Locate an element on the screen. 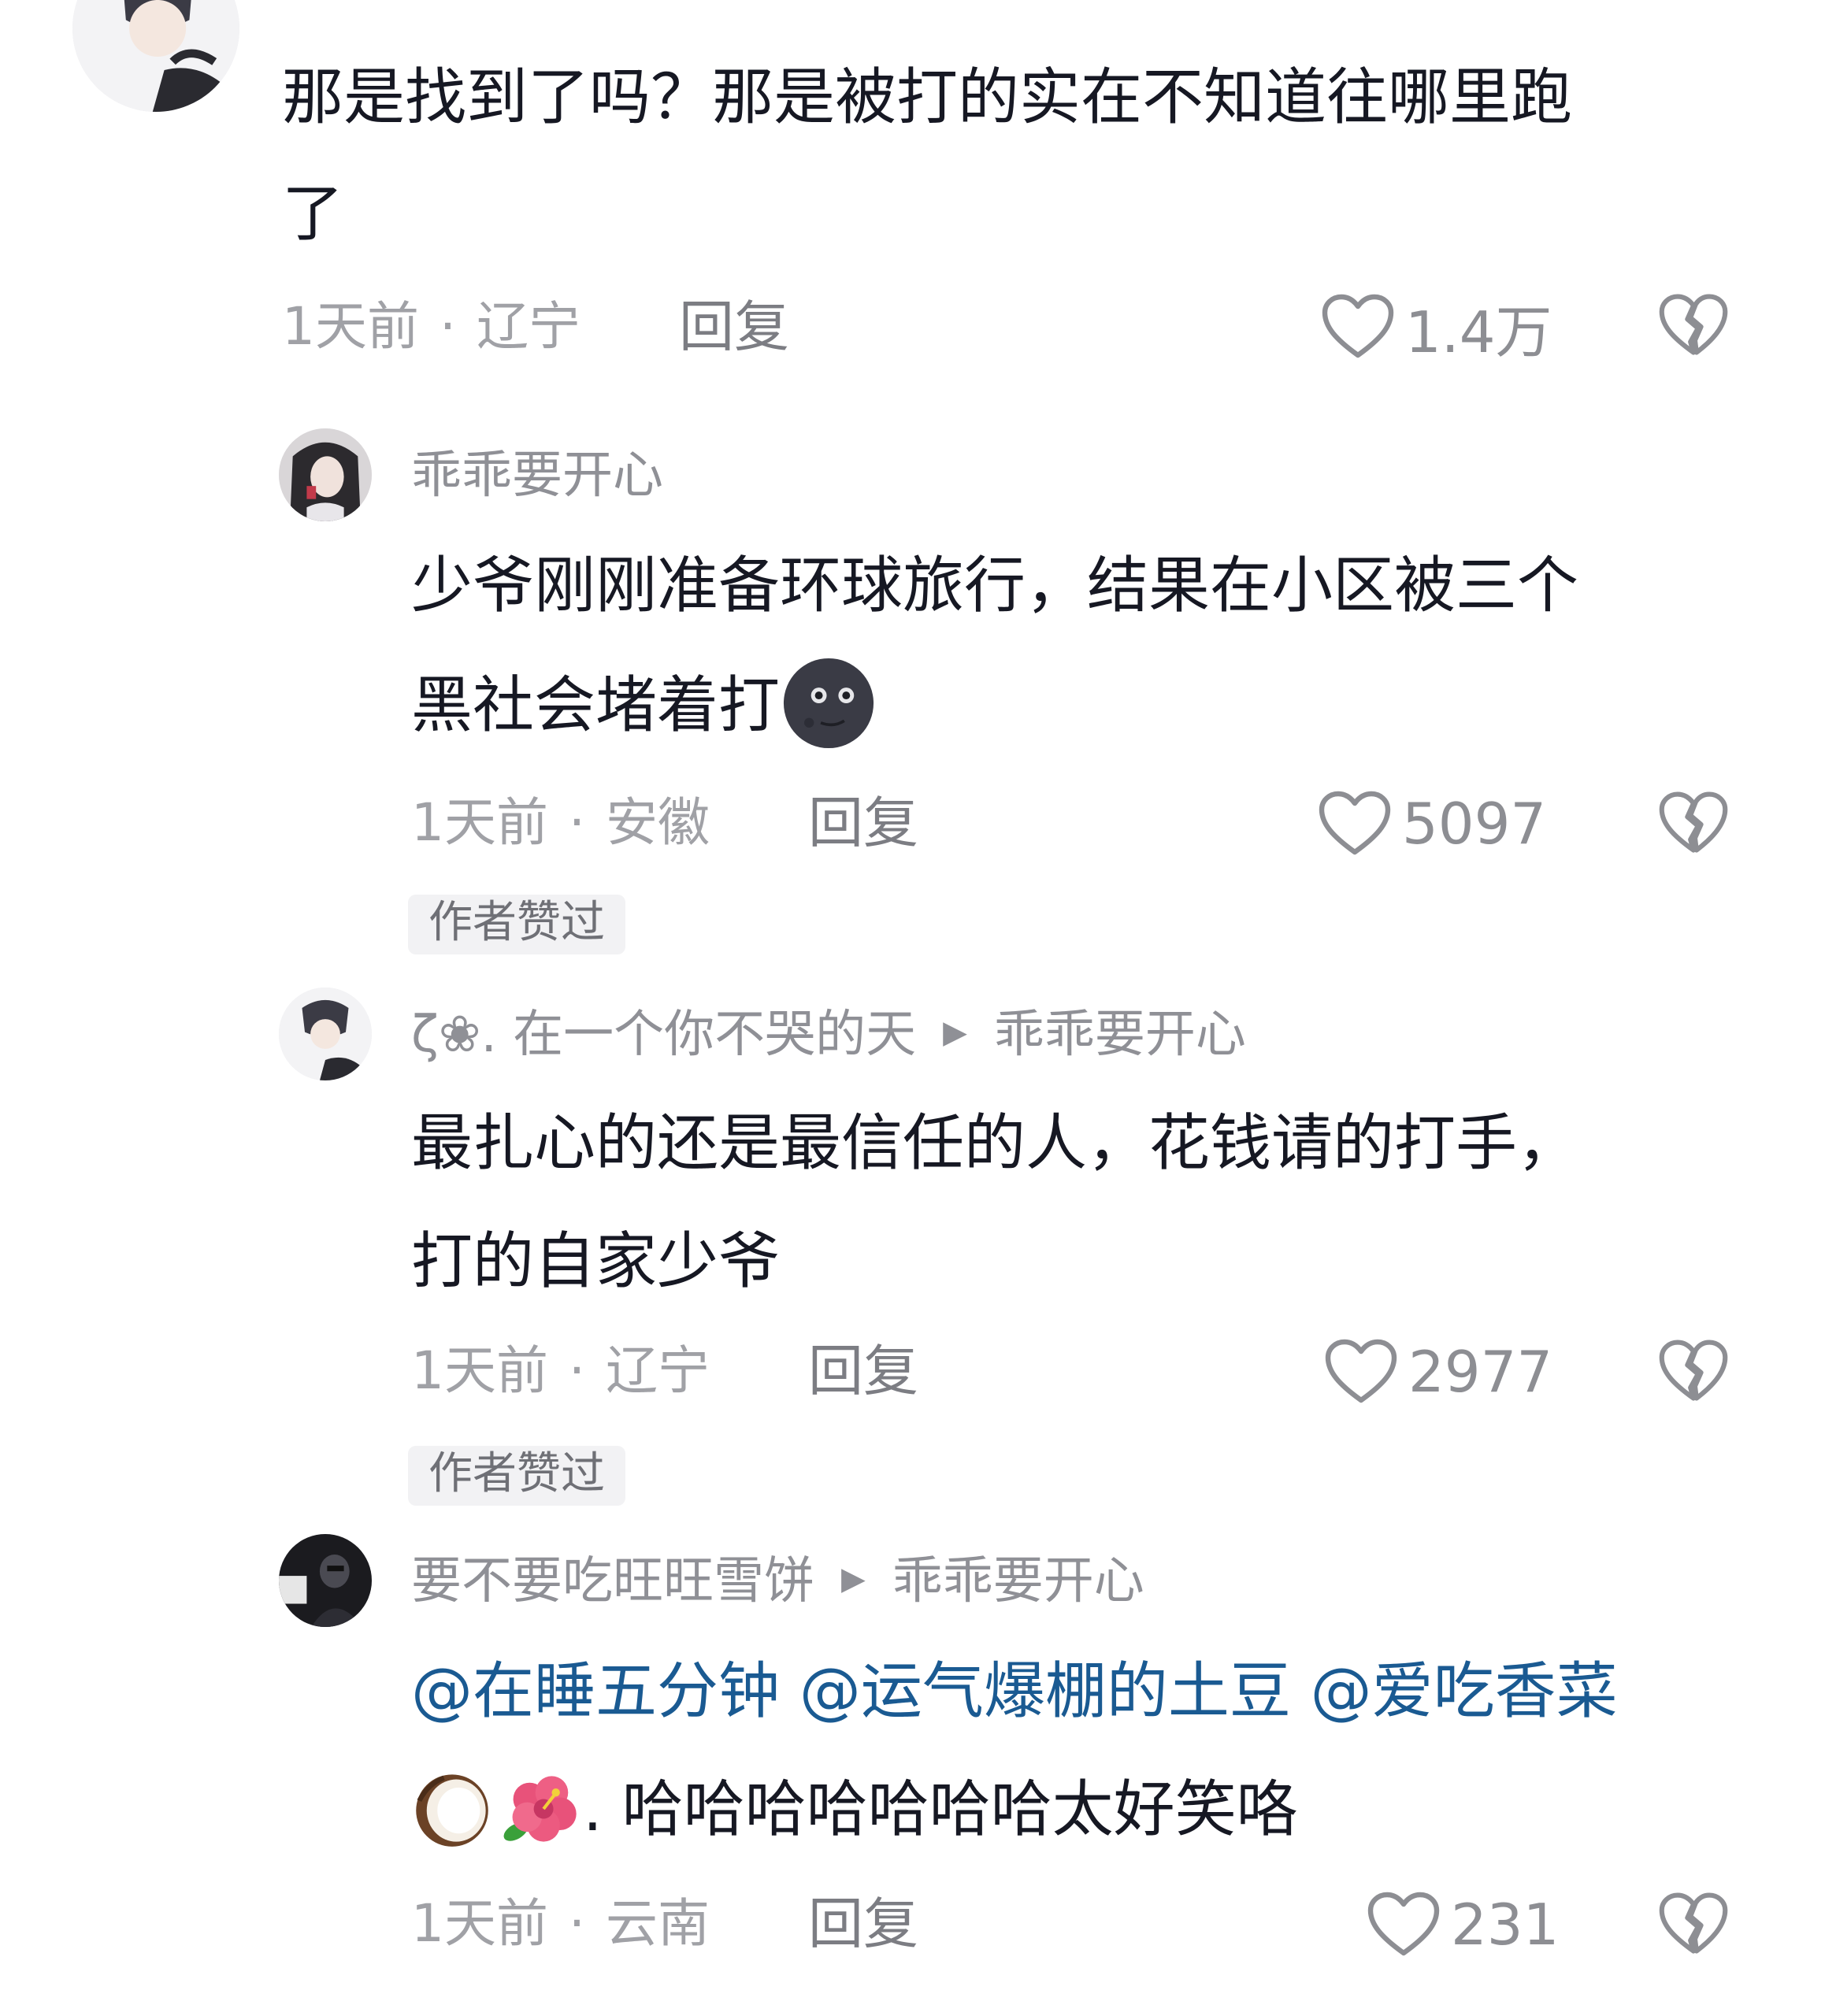 The width and height of the screenshot is (1825, 2016). comment-username: 要不要吃旺旺雪饼 ▶ 乖乖要开心 is located at coordinates (777, 1581).